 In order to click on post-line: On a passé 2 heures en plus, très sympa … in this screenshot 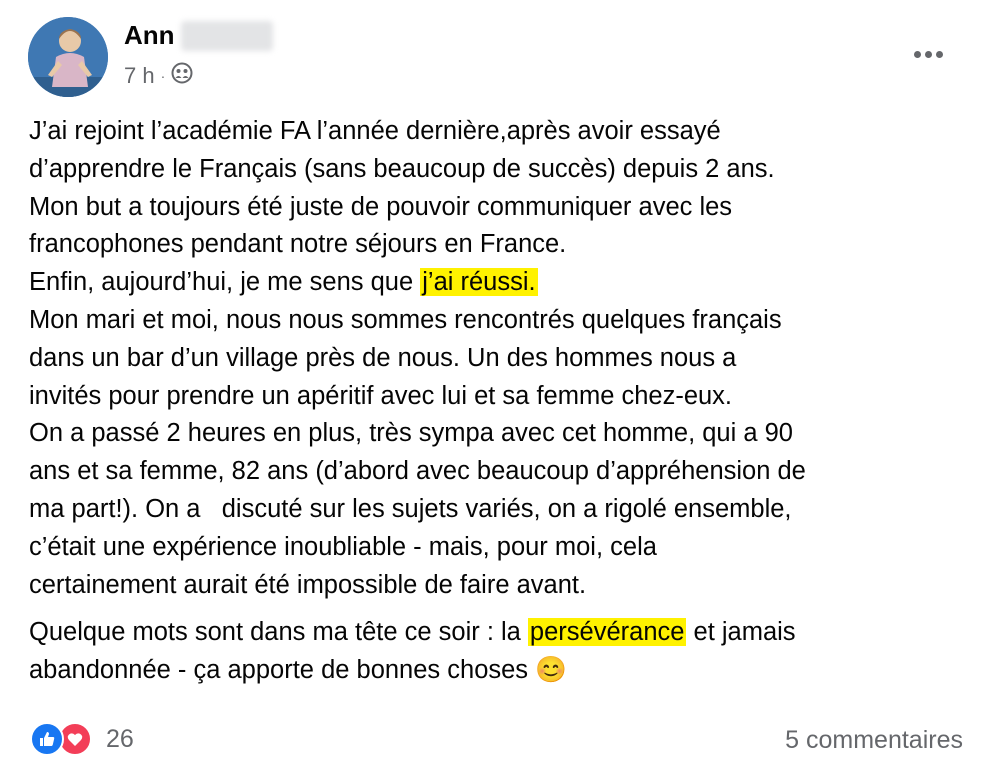, I will do `click(411, 433)`.